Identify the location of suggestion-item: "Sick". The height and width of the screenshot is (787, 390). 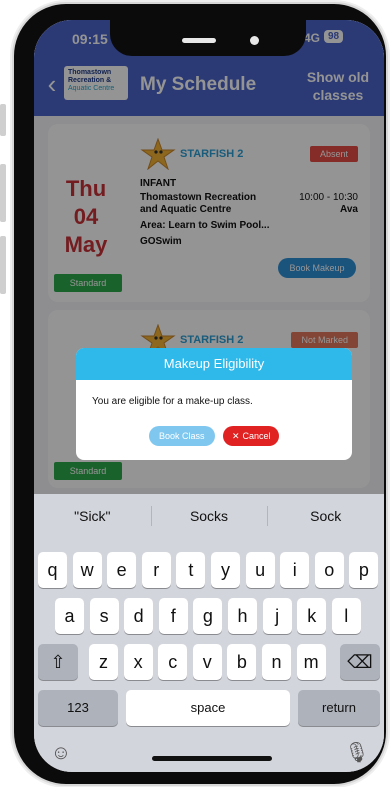
(92, 516).